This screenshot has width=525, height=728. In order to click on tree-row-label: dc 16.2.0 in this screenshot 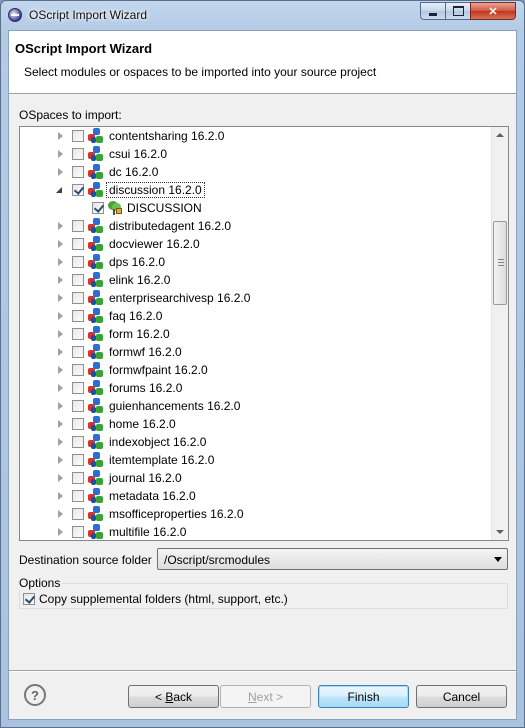, I will do `click(133, 172)`.